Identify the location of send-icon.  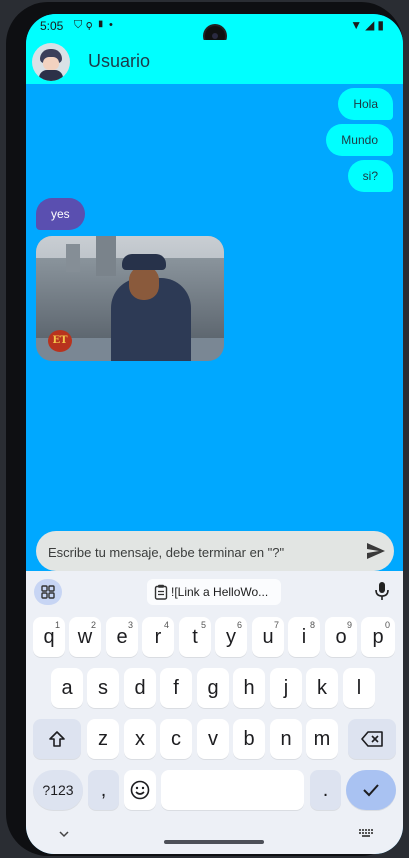
(376, 551).